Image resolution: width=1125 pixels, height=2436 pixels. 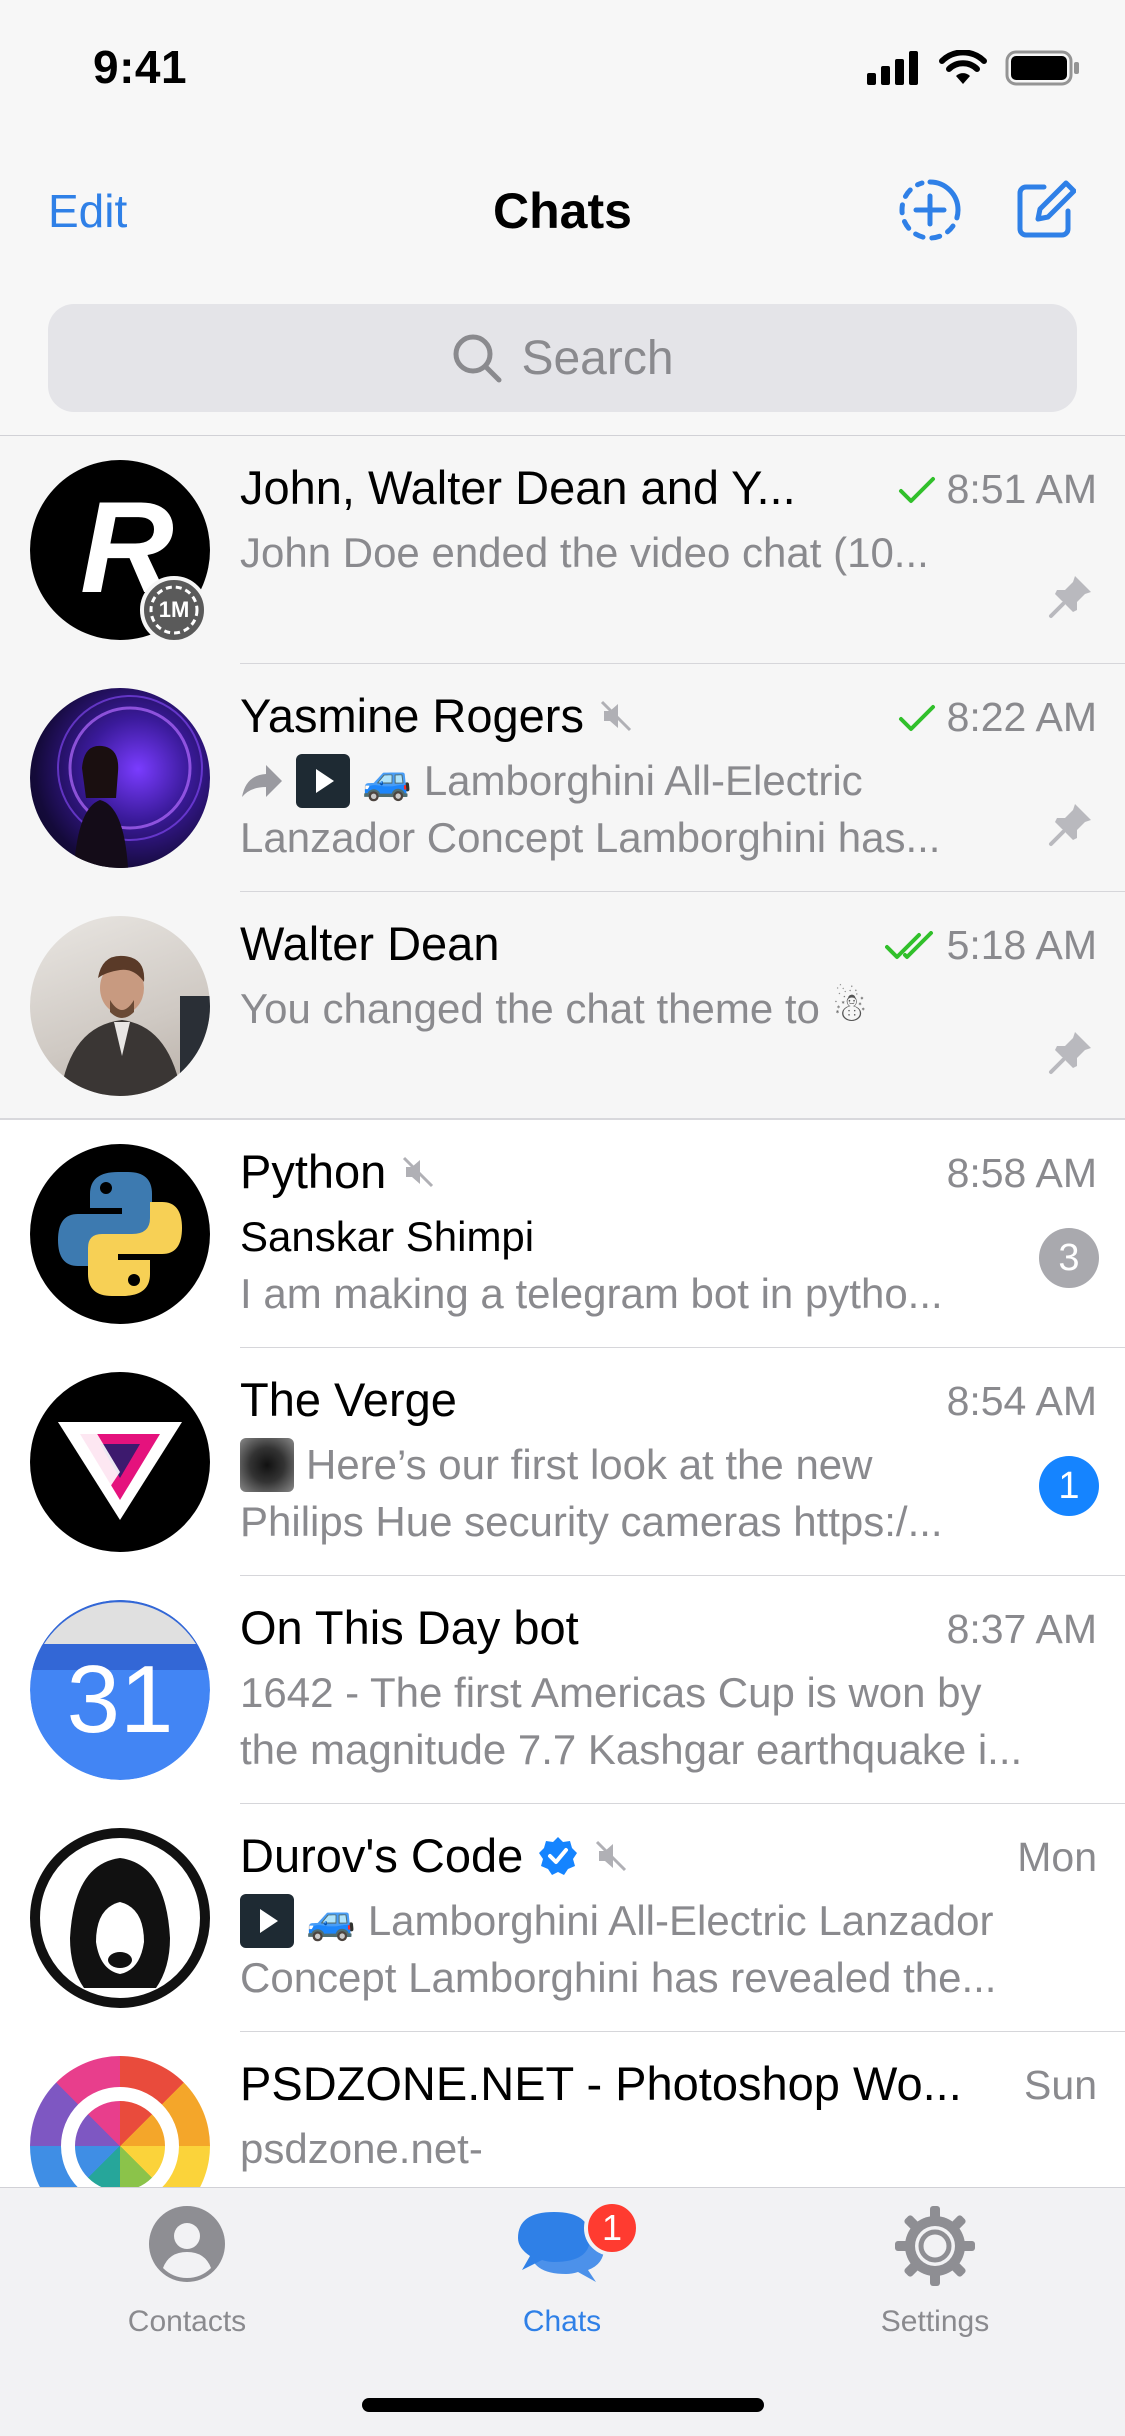 I want to click on compose-icon, so click(x=1046, y=209).